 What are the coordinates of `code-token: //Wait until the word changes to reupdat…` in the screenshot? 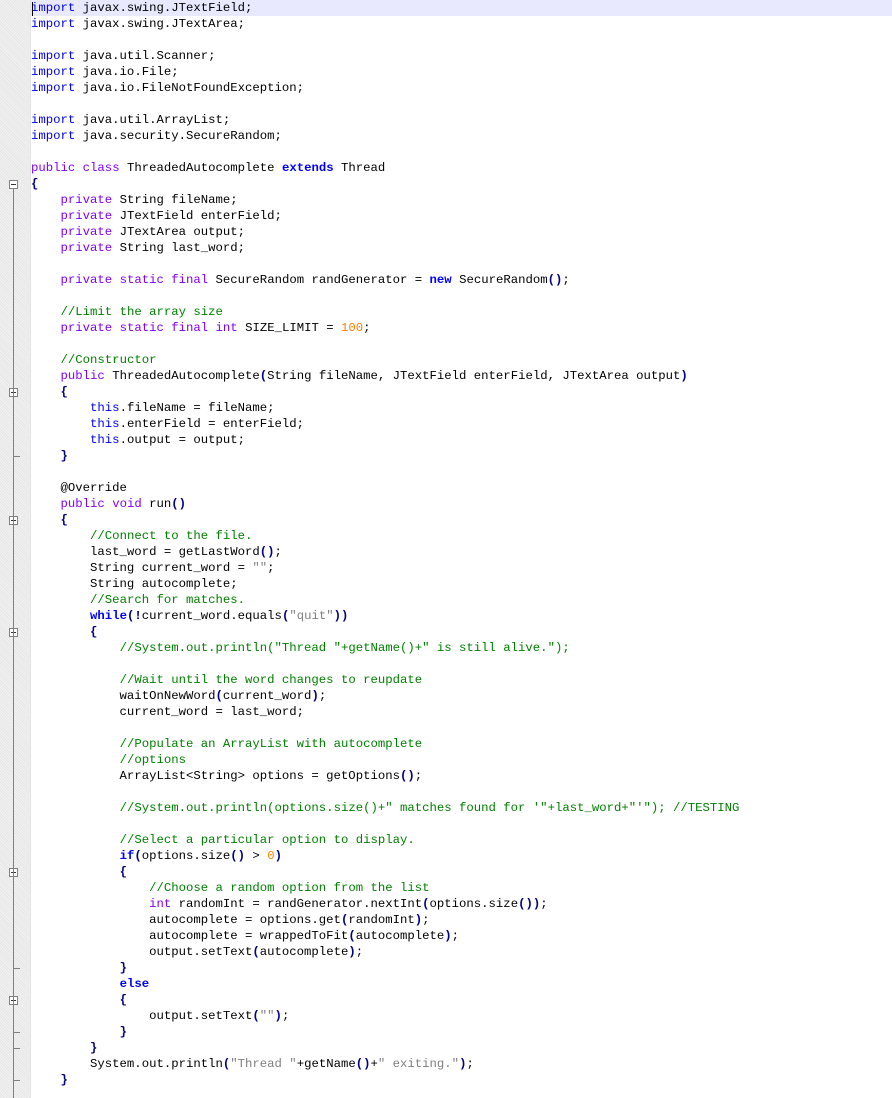 It's located at (271, 680).